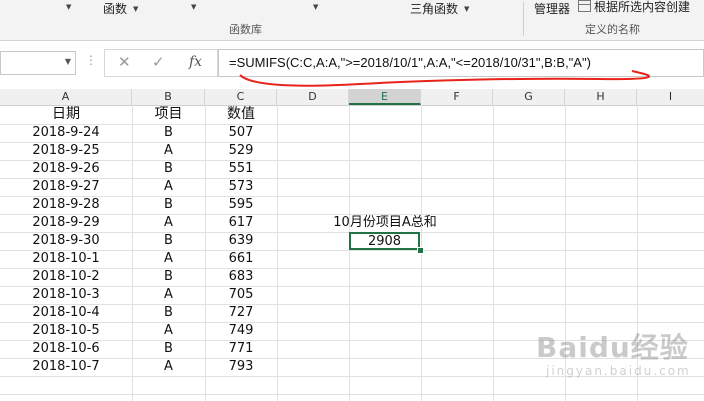  Describe the element at coordinates (66, 367) in the screenshot. I see `date-cell: 2018-10-7` at that location.